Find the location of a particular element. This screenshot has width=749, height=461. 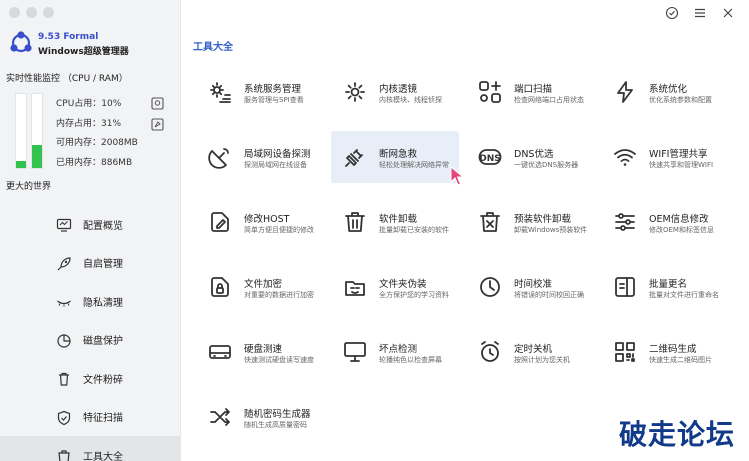

tool-card: 二维码生成 快速生成二维码图片 is located at coordinates (665, 352).